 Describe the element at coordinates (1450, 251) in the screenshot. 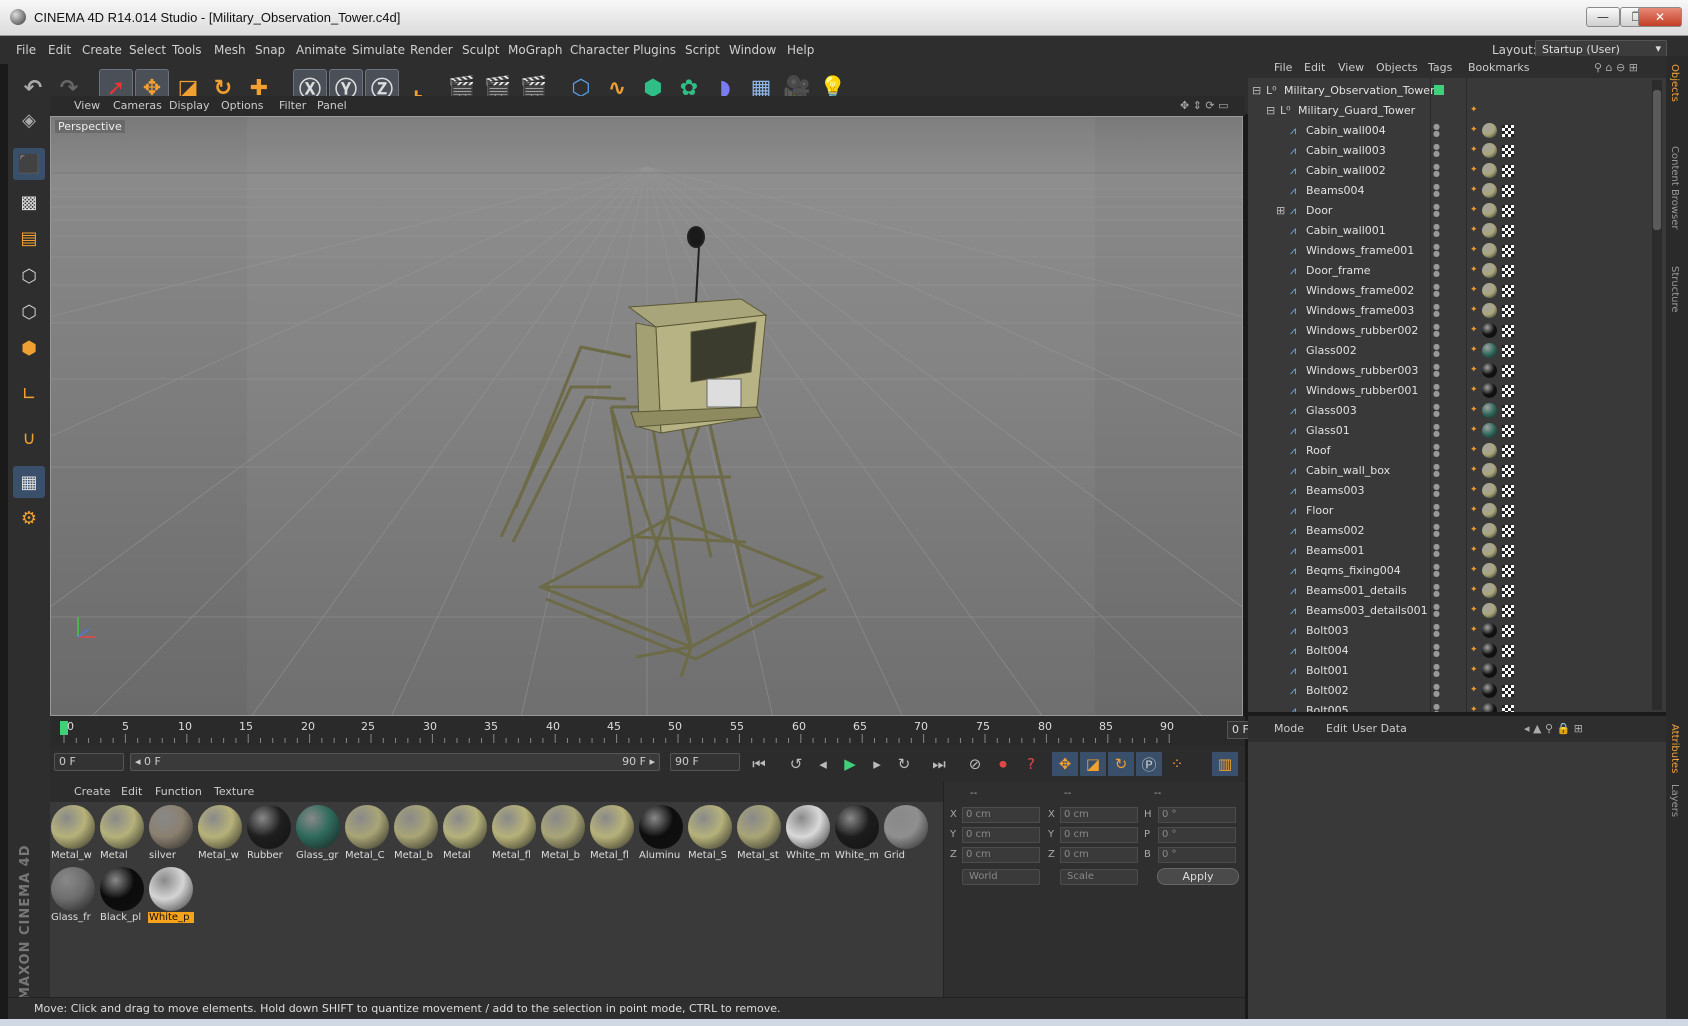

I see `object-row: ⩘ Windows_frame001 ● ● ✦` at that location.